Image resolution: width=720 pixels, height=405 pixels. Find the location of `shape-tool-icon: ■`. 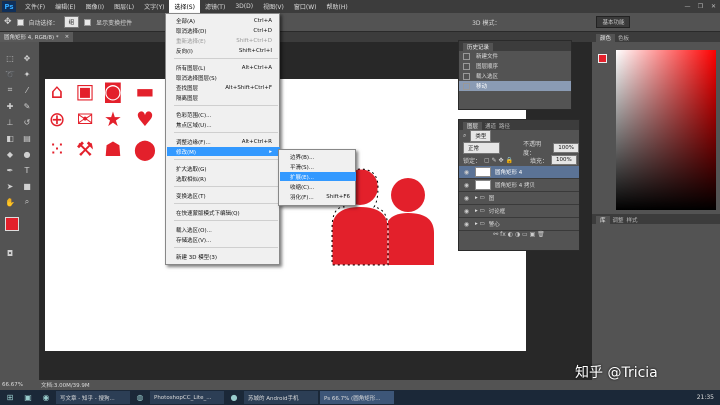

shape-tool-icon: ■ is located at coordinates (27, 186).